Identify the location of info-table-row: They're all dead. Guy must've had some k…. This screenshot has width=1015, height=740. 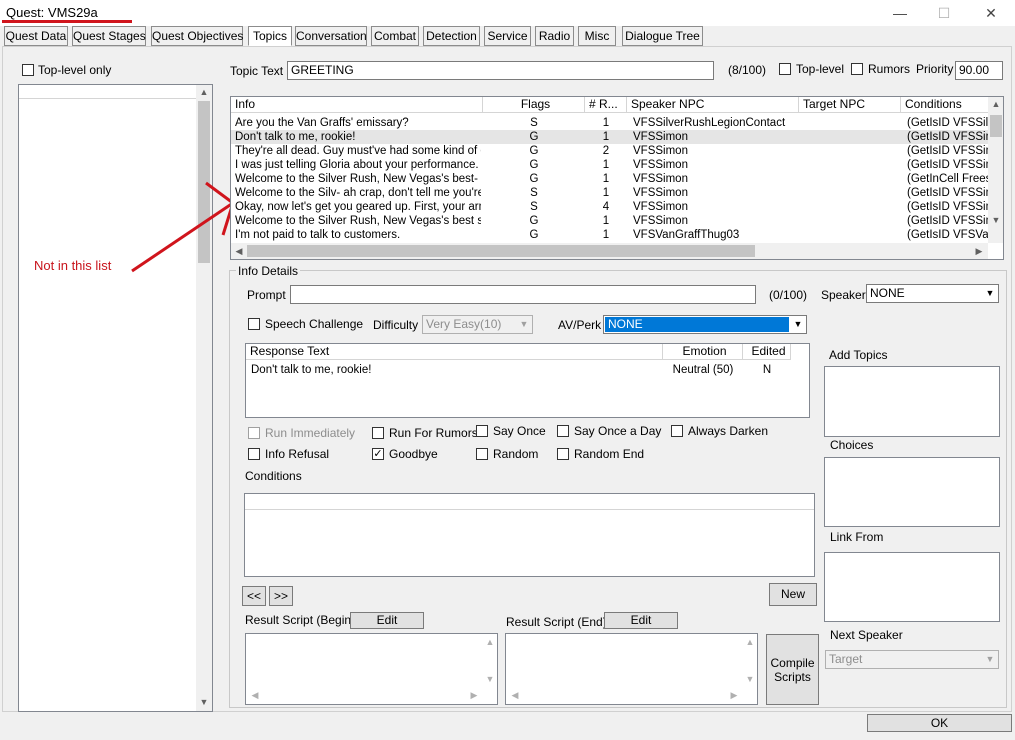
(609, 151).